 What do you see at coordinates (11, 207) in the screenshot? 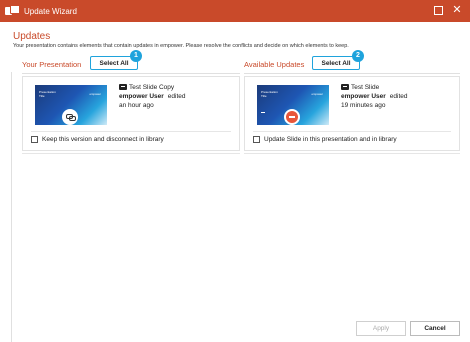
I see `content-border` at bounding box center [11, 207].